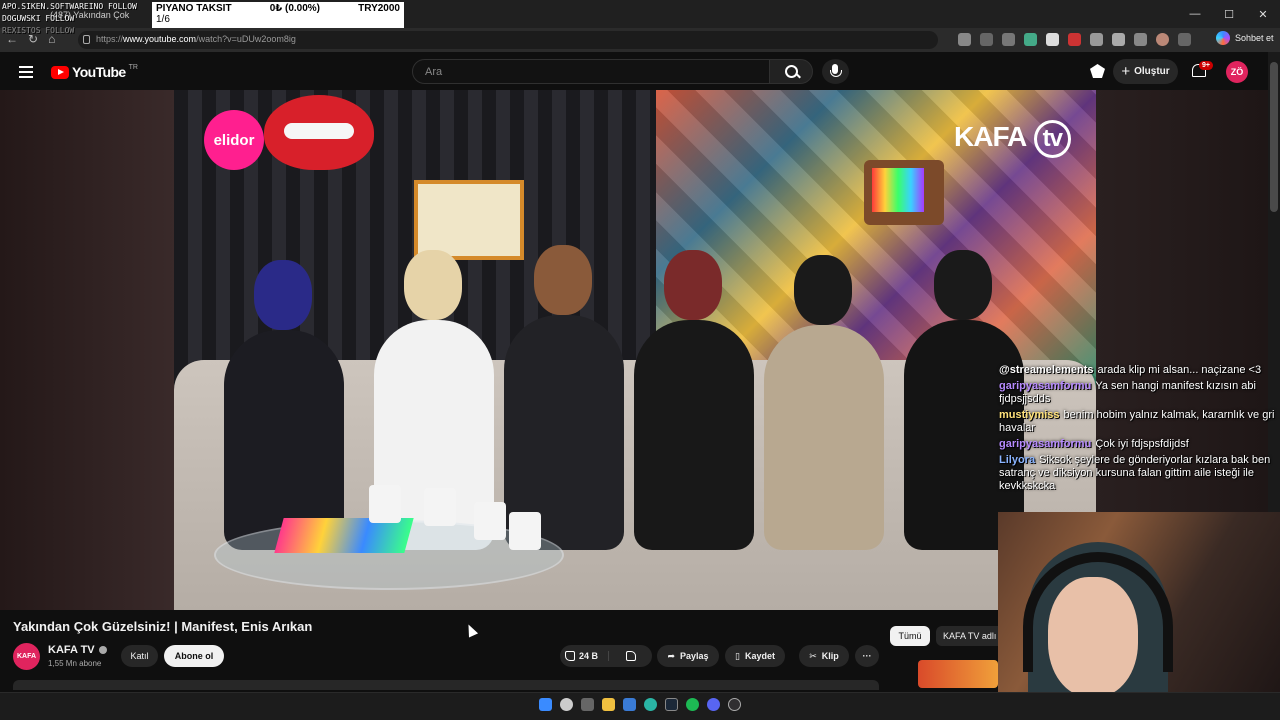  Describe the element at coordinates (967, 636) in the screenshot. I see `chip-channel: KAFA TV adlı` at that location.